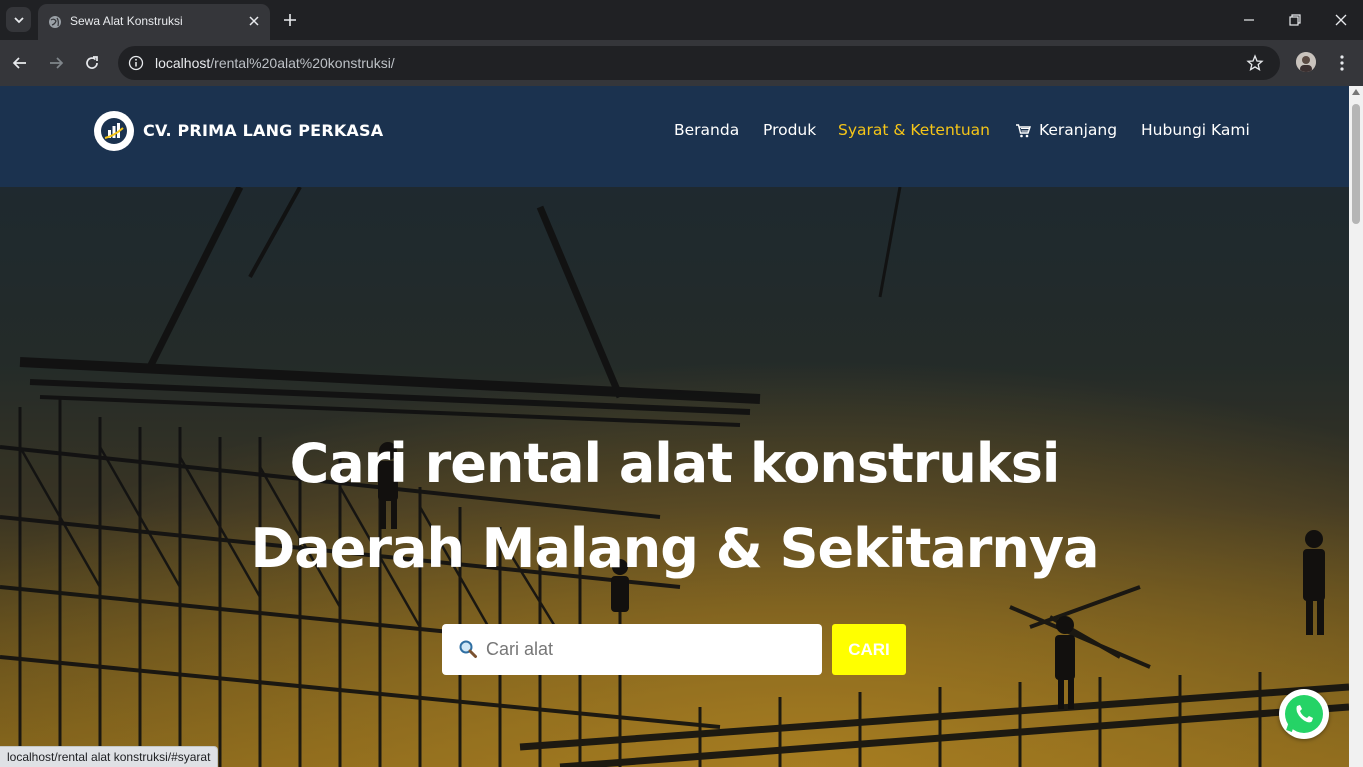 The height and width of the screenshot is (767, 1363). What do you see at coordinates (1255, 63) in the screenshot?
I see `star-icon` at bounding box center [1255, 63].